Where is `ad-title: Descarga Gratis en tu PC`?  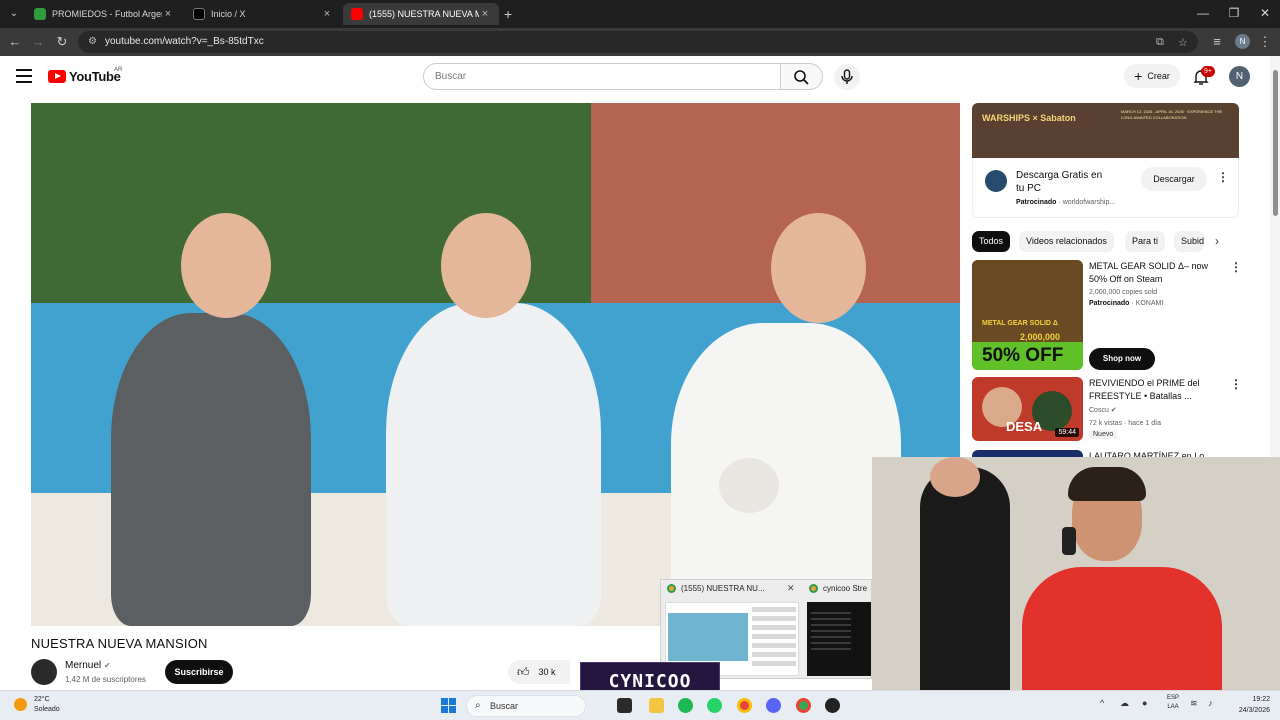
ad-title: Descarga Gratis en tu PC is located at coordinates (1061, 182).